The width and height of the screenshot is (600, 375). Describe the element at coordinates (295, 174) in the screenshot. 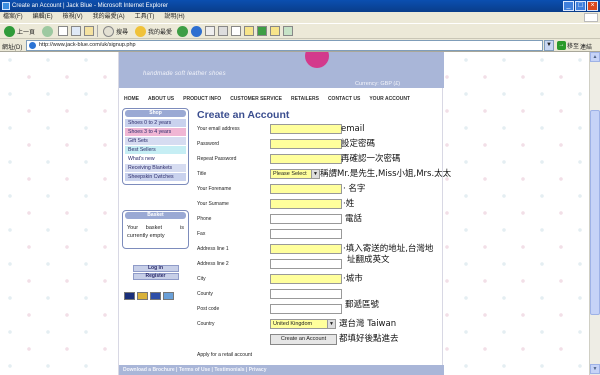

I see `title-select: Please Select ▼` at that location.